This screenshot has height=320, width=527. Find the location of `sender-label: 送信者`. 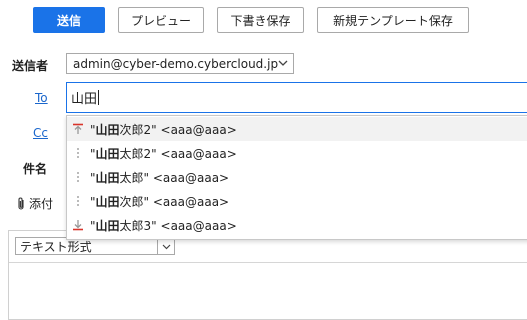

sender-label: 送信者 is located at coordinates (30, 66).